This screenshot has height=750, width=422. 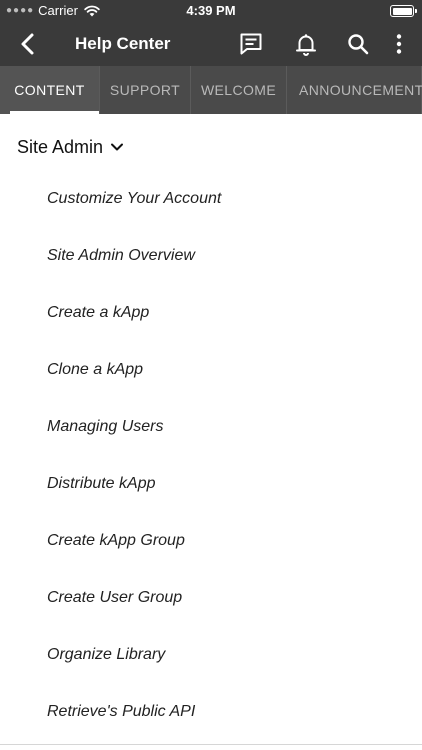 I want to click on section-header: Site Admin, so click(x=71, y=147).